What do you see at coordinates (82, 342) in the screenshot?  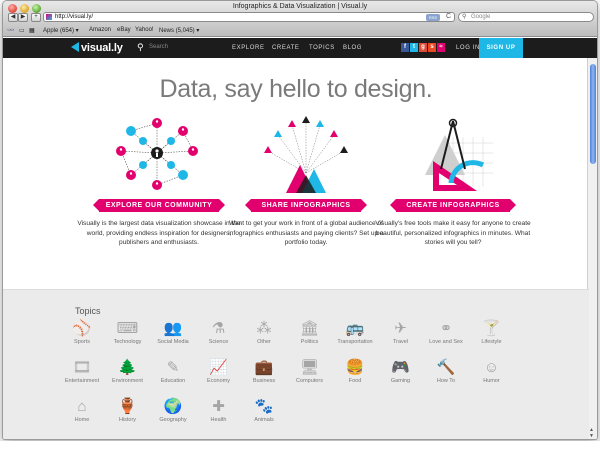 I see `topic-label: Sports` at bounding box center [82, 342].